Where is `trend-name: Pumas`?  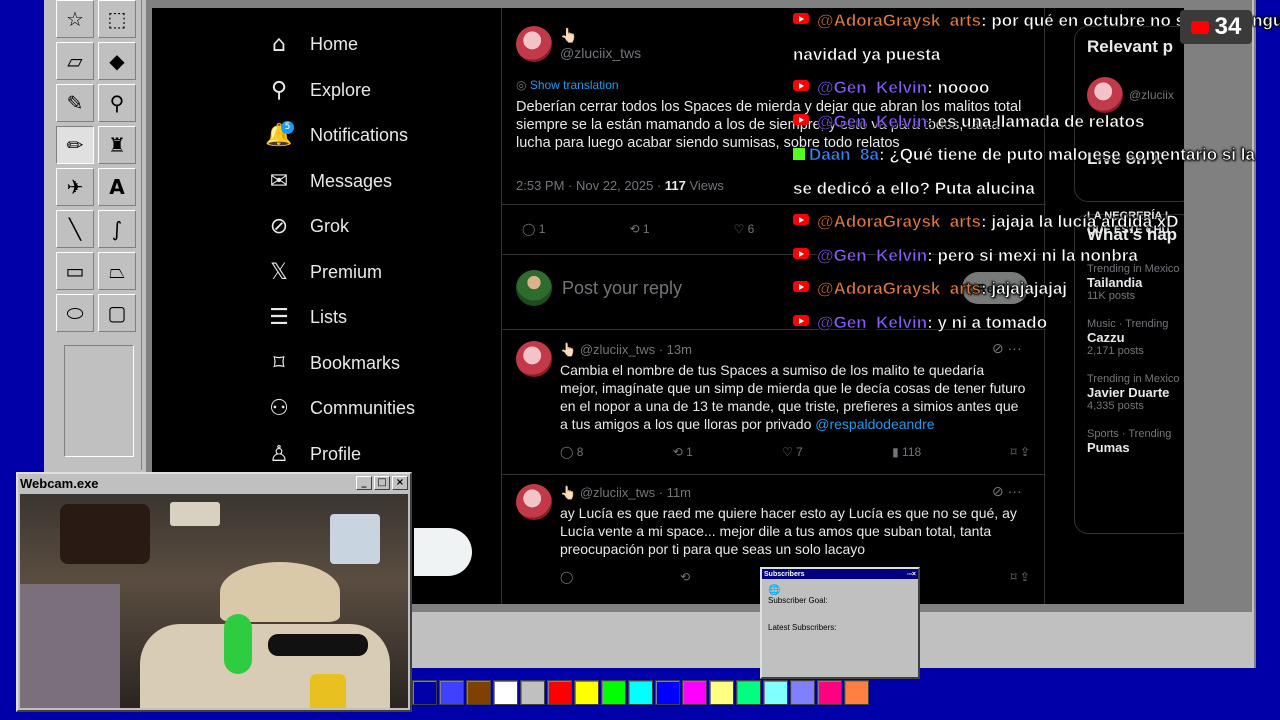
trend-name: Pumas is located at coordinates (1108, 447).